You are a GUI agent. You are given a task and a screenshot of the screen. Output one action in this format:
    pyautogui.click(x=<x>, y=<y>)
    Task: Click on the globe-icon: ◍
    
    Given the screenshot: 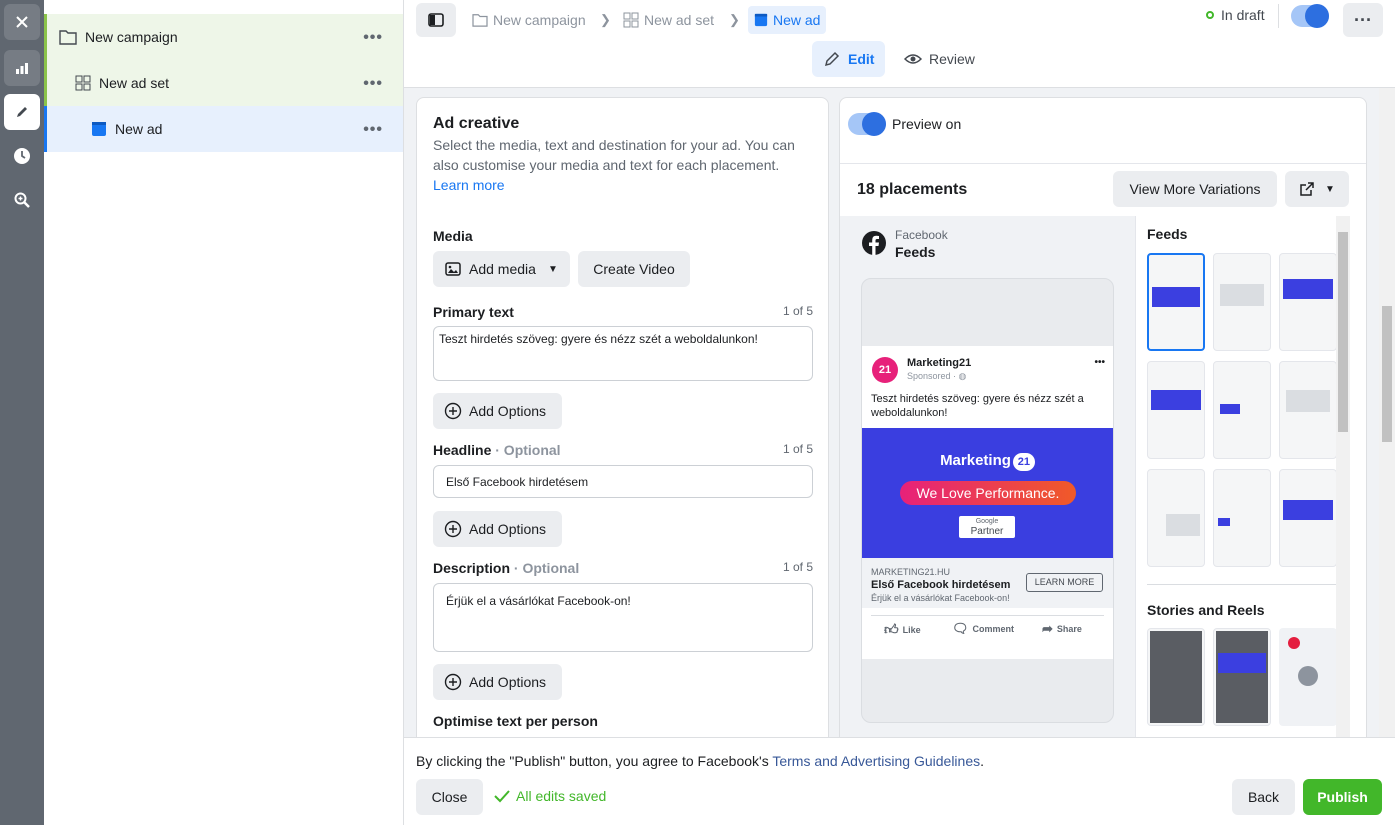 What is the action you would take?
    pyautogui.click(x=962, y=376)
    